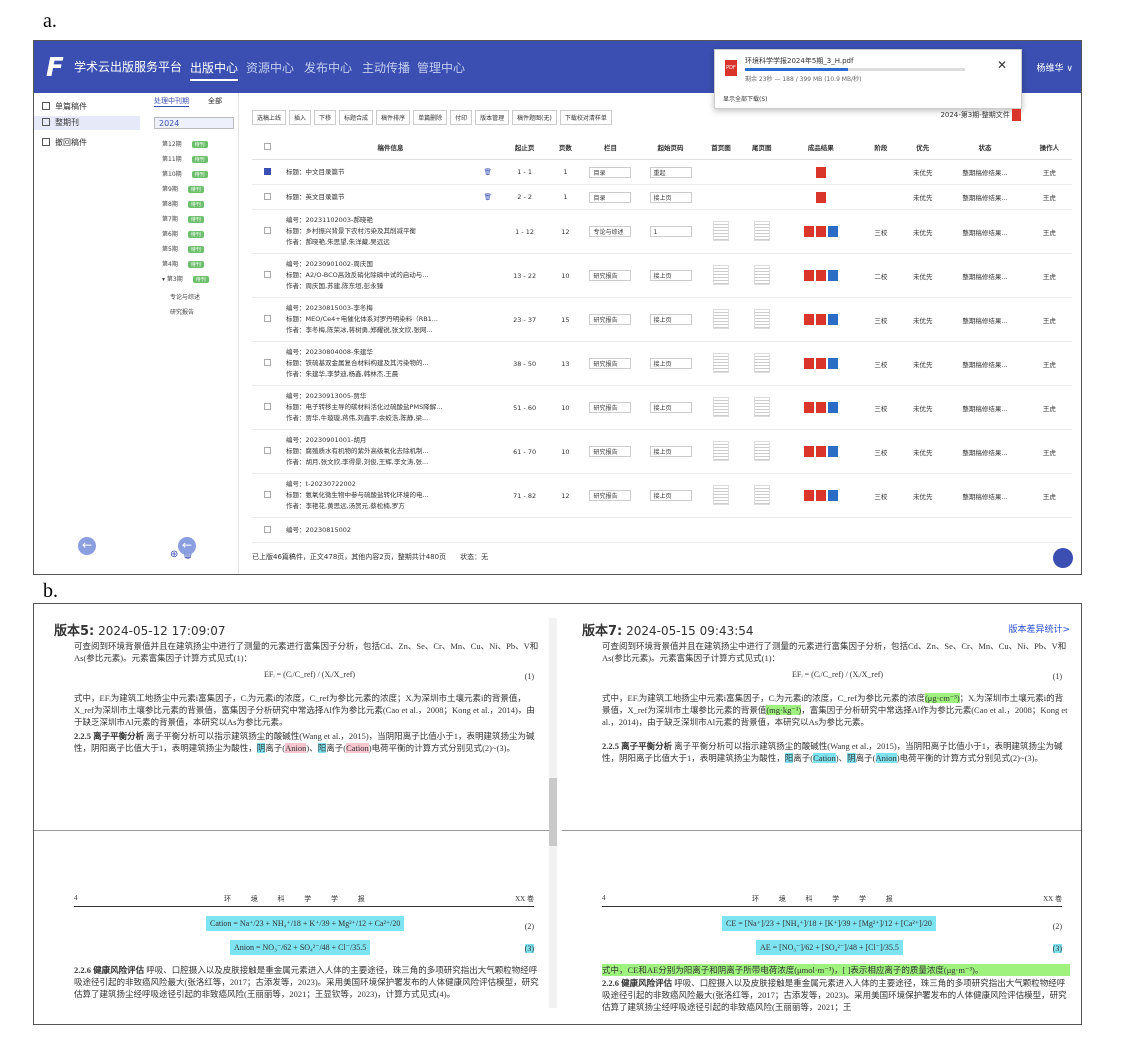  What do you see at coordinates (185, 278) in the screenshot?
I see `issue-item: ▾ 第3期 待刊` at bounding box center [185, 278].